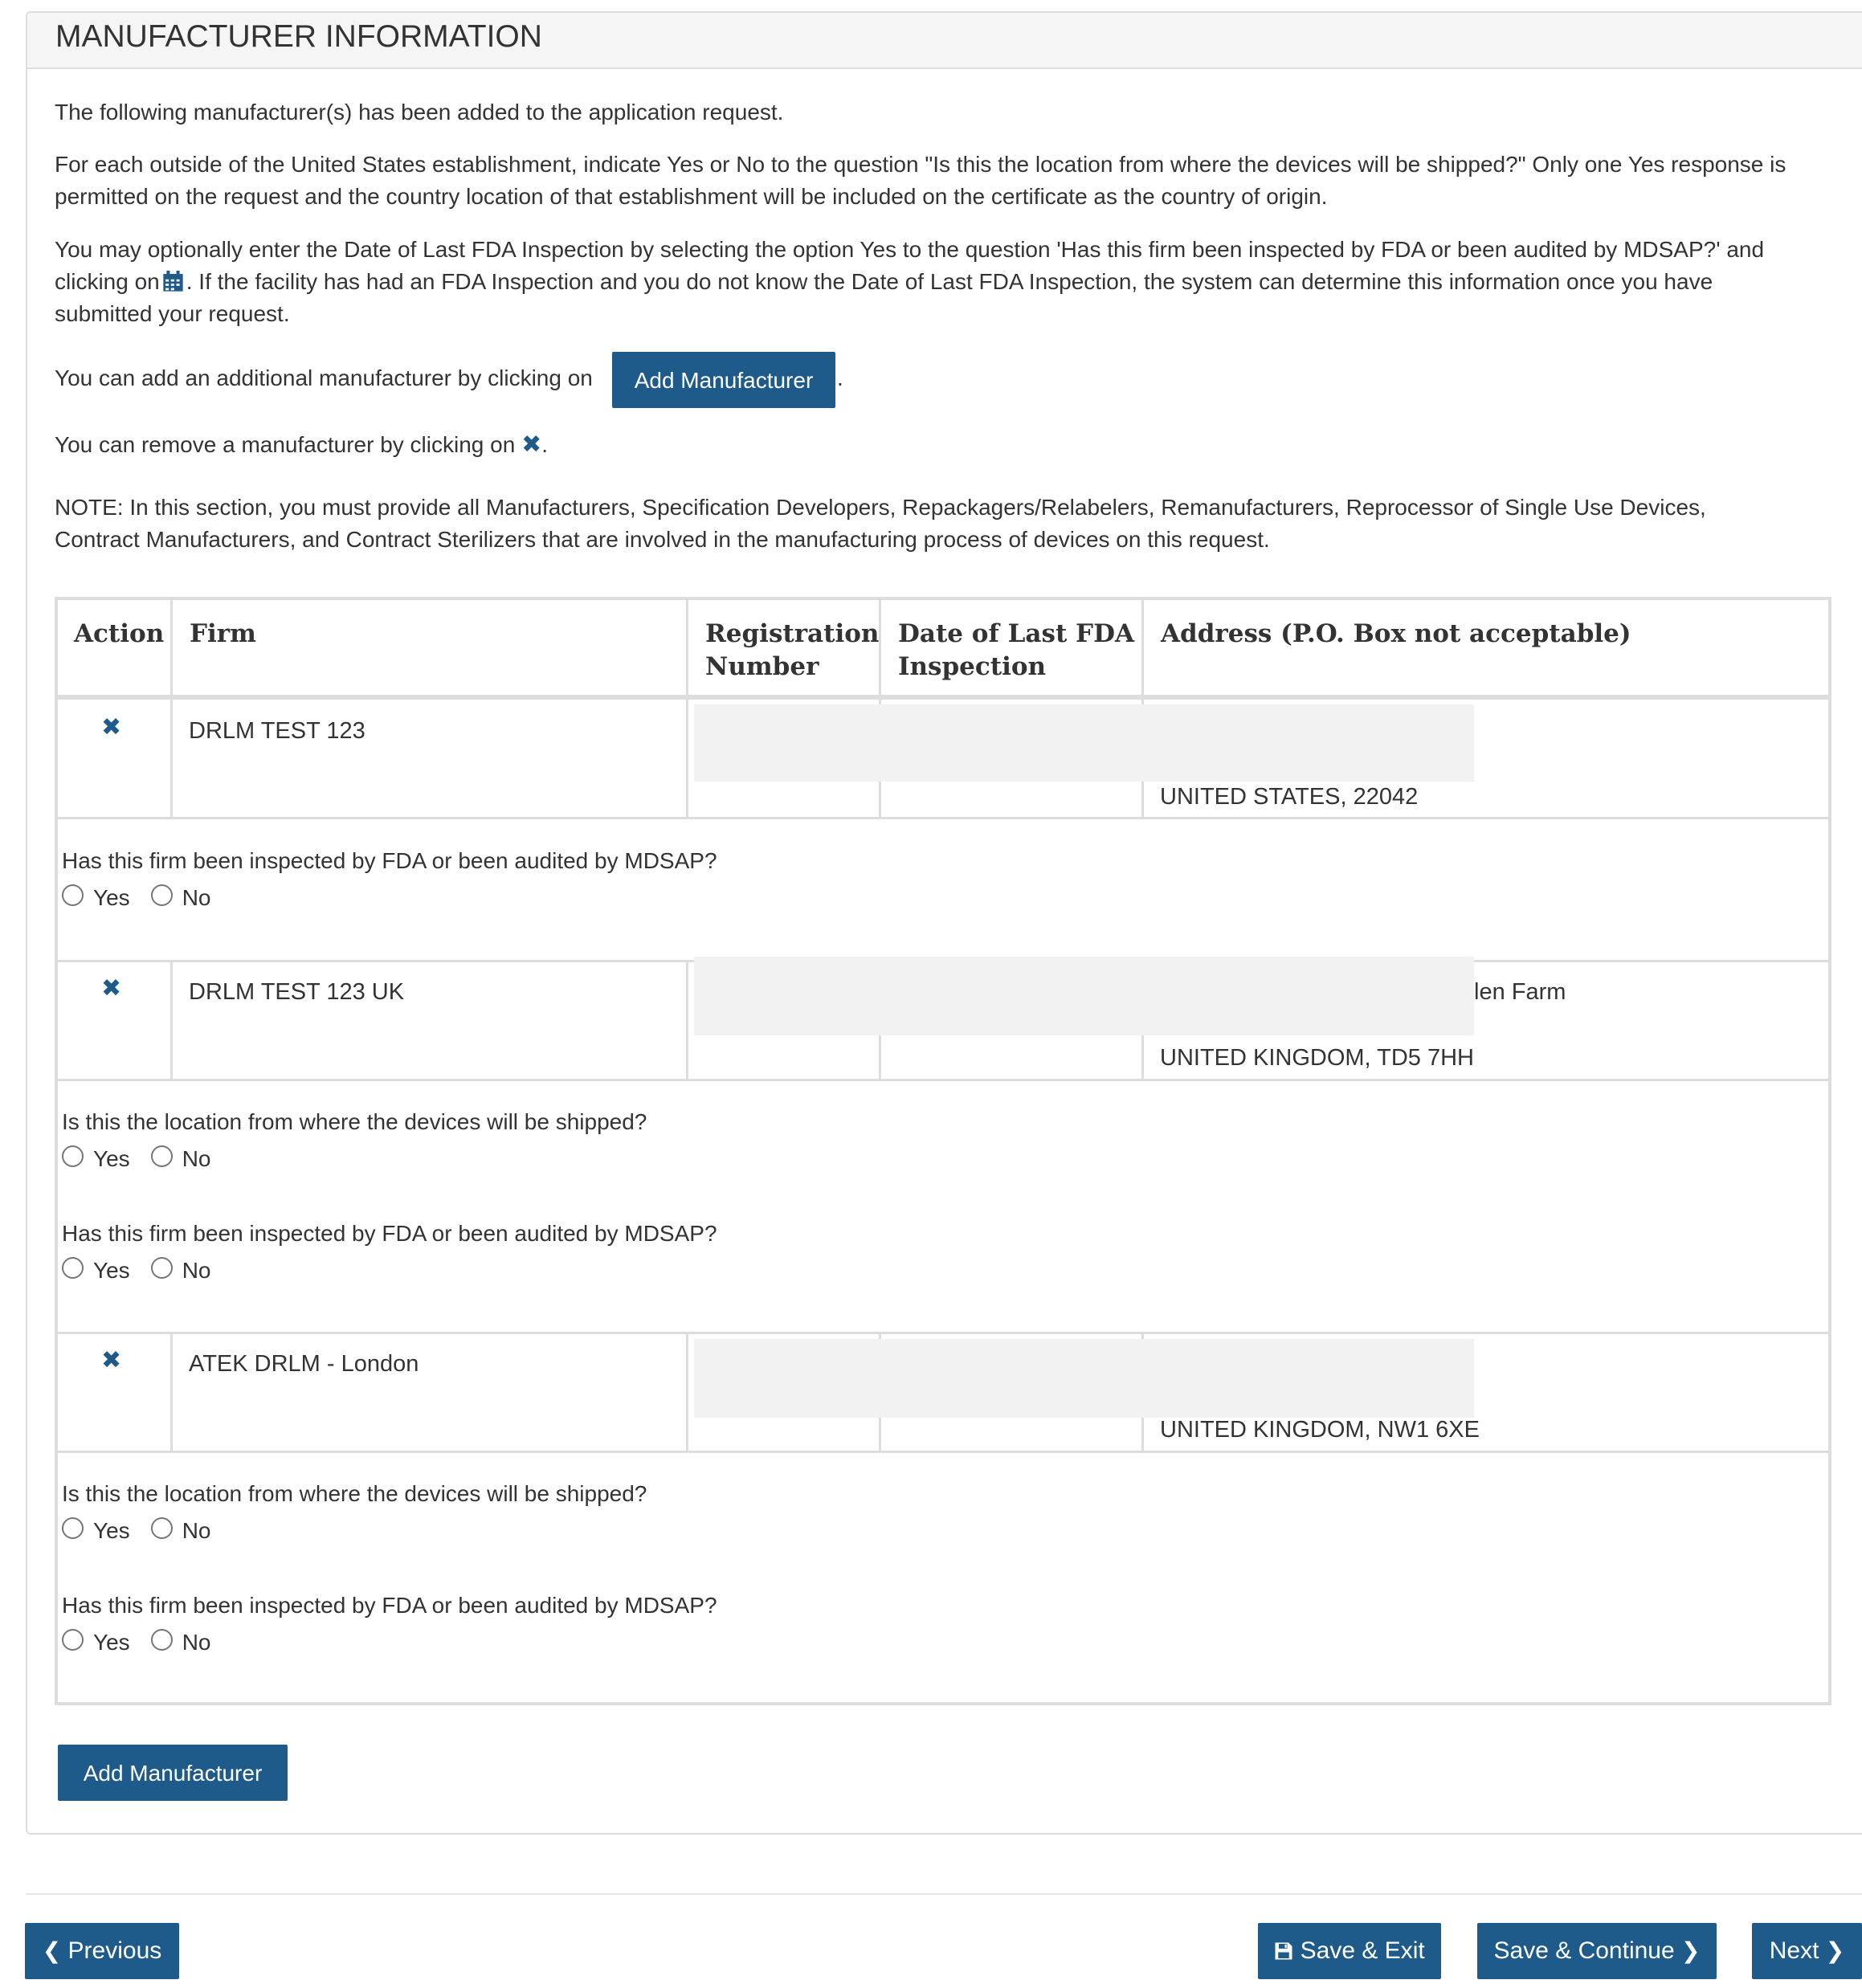 The width and height of the screenshot is (1862, 1988). Describe the element at coordinates (1317, 1058) in the screenshot. I see `address-country: UNITED KINGDOM, TD5 7HH` at that location.